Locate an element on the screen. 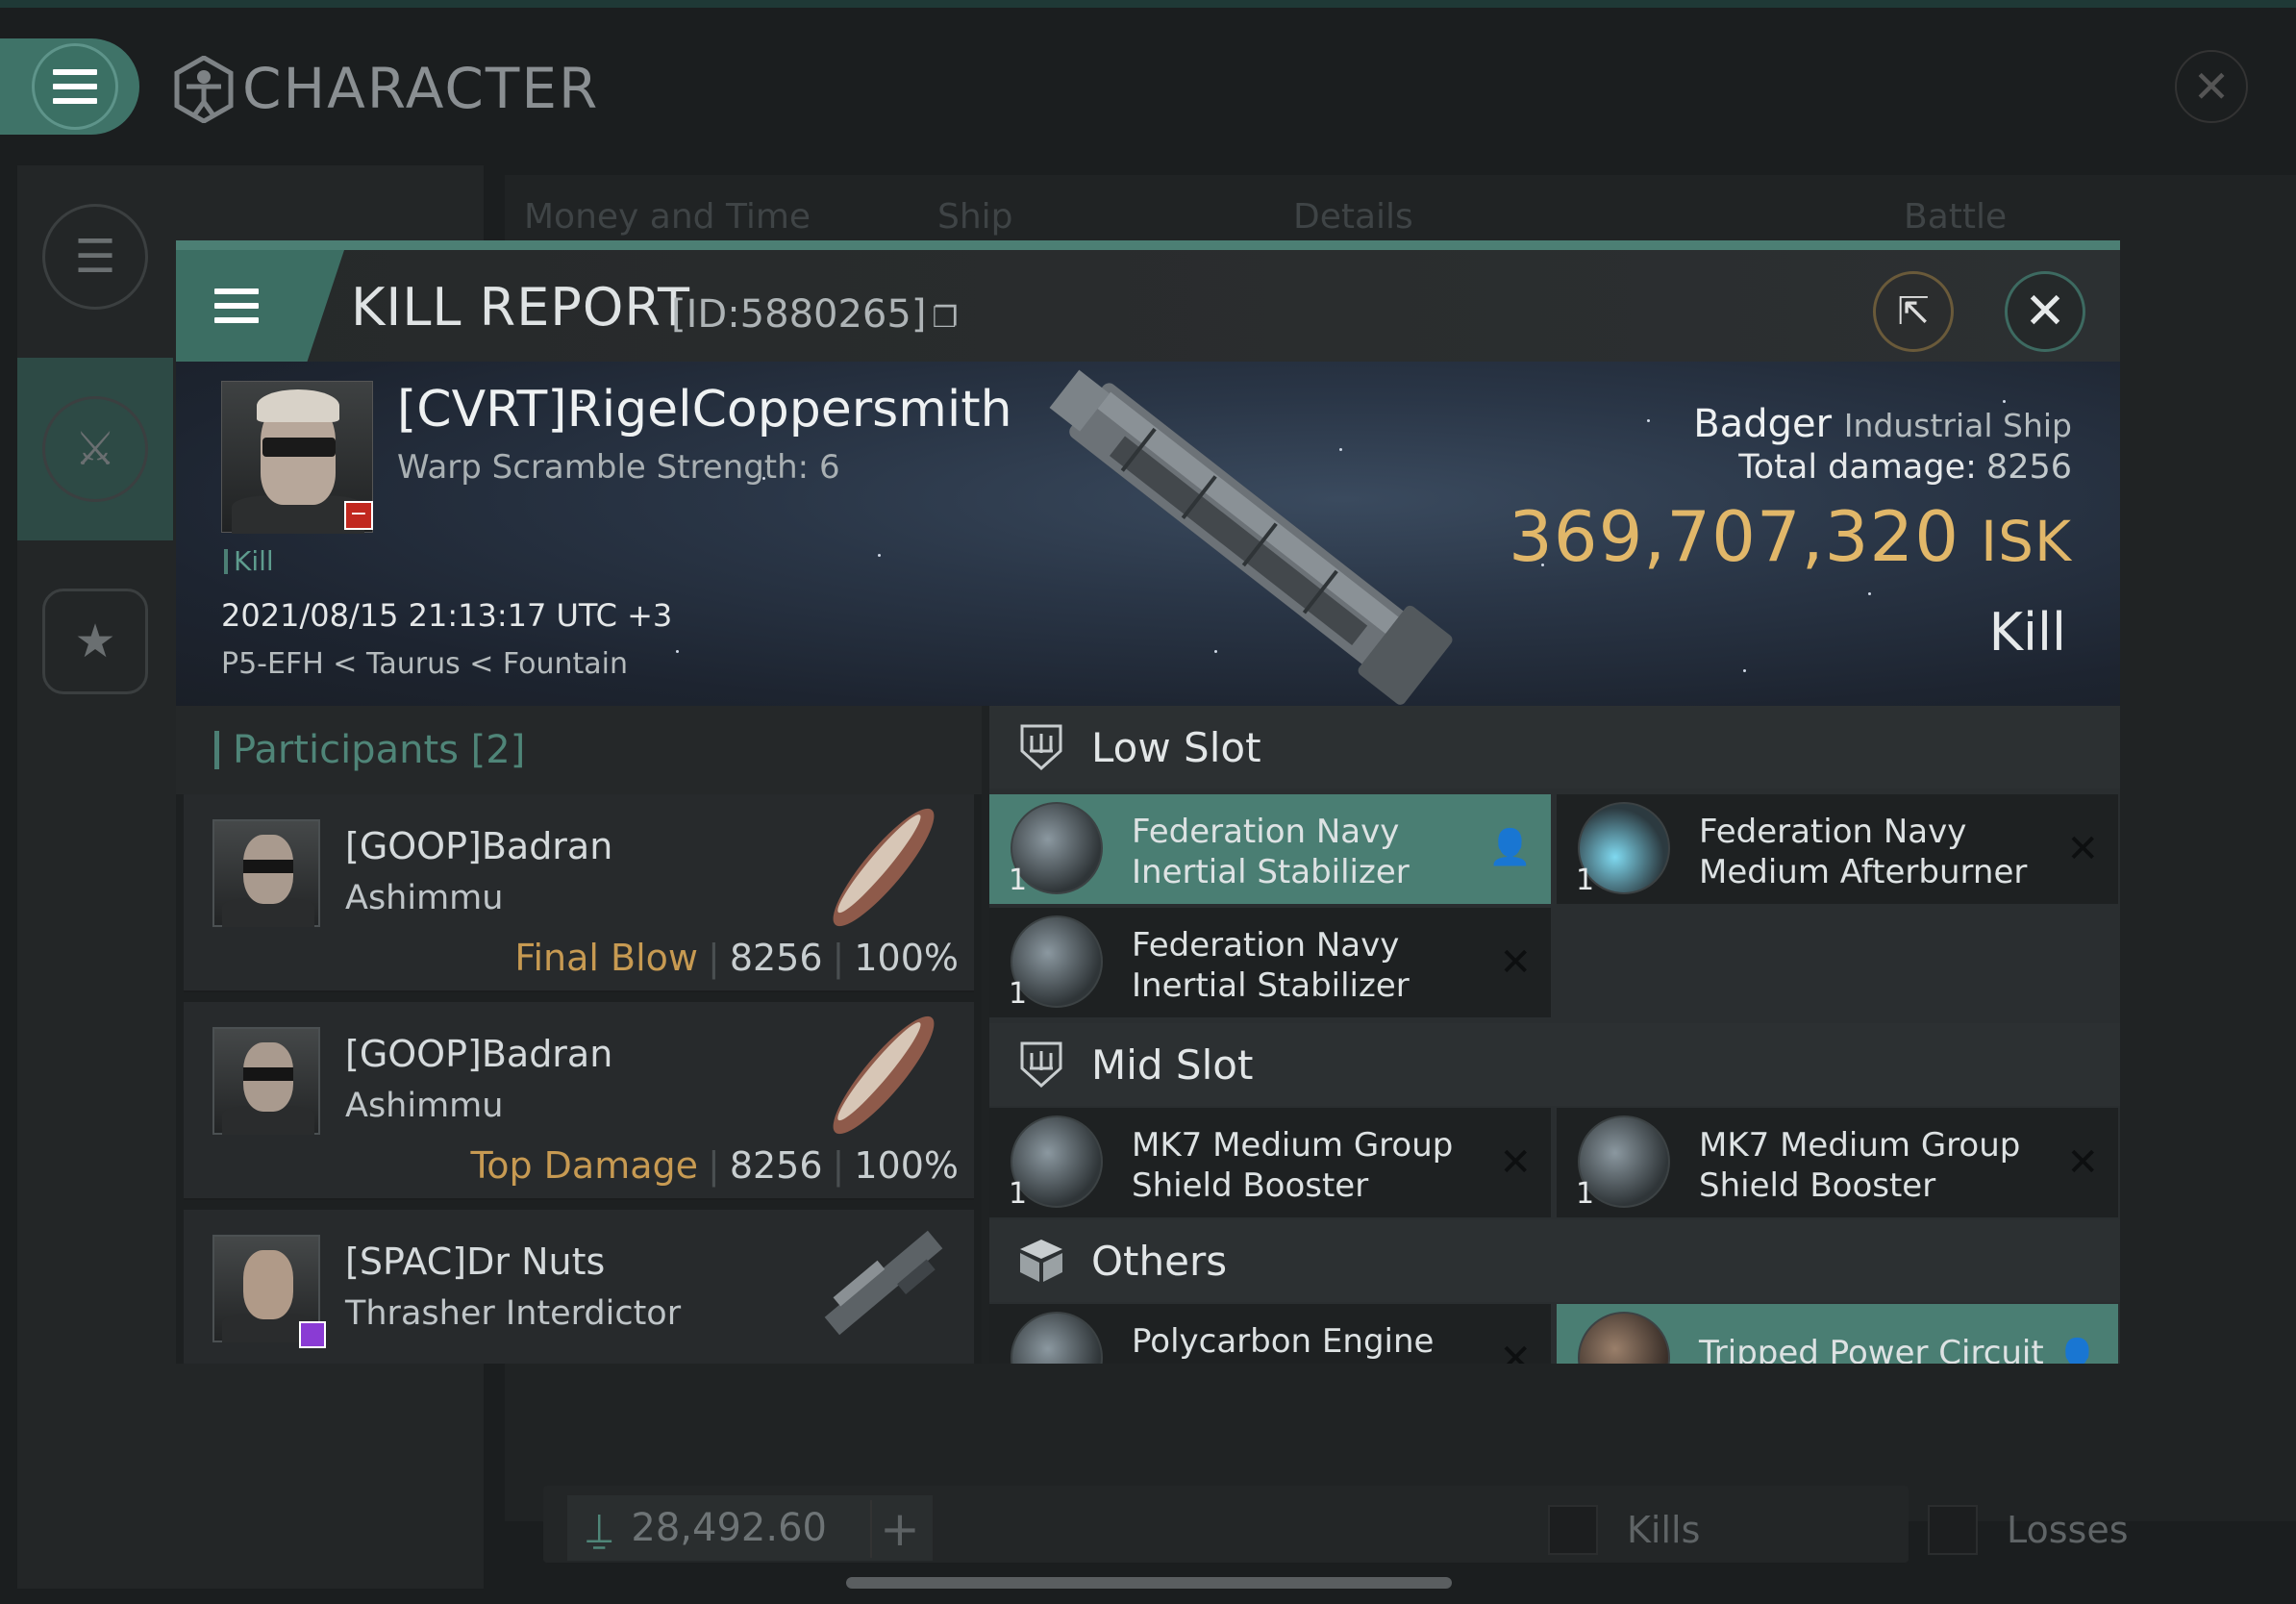  page-title: CHARACTER is located at coordinates (421, 88).